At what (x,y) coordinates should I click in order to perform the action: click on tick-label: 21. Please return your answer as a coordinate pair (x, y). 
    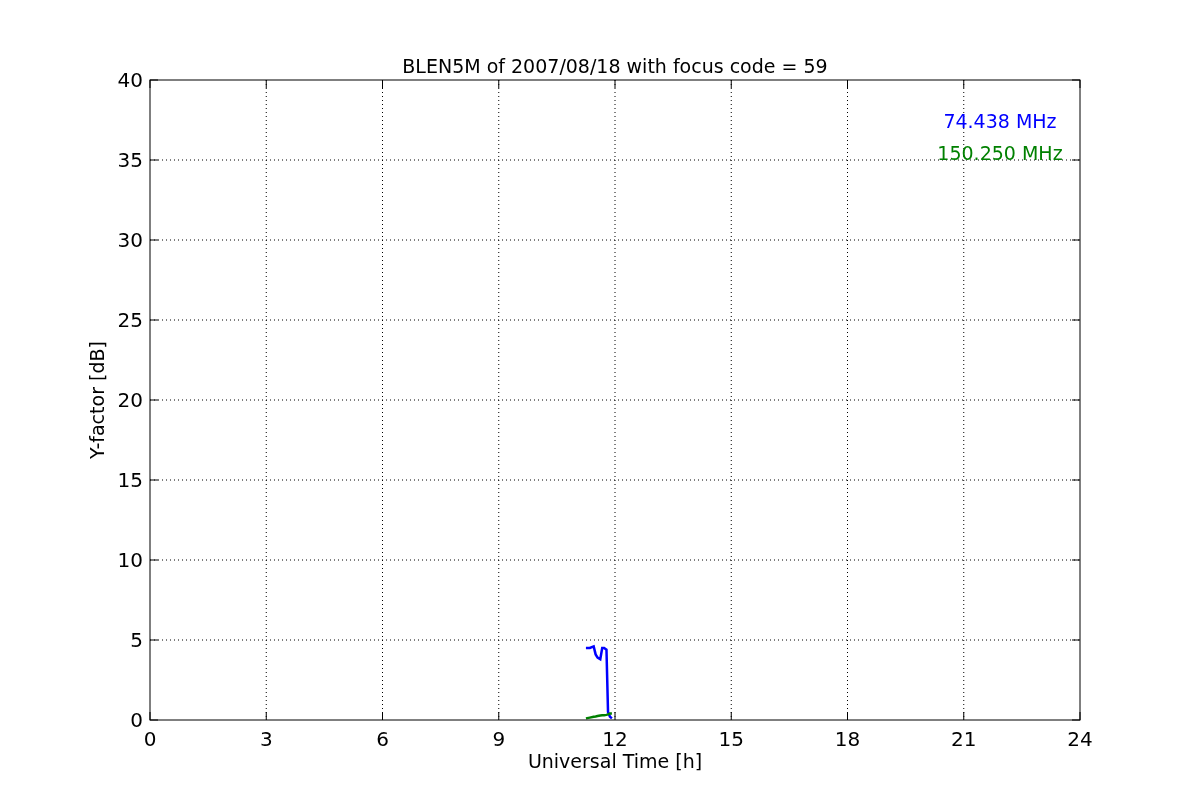
    Looking at the image, I should click on (964, 739).